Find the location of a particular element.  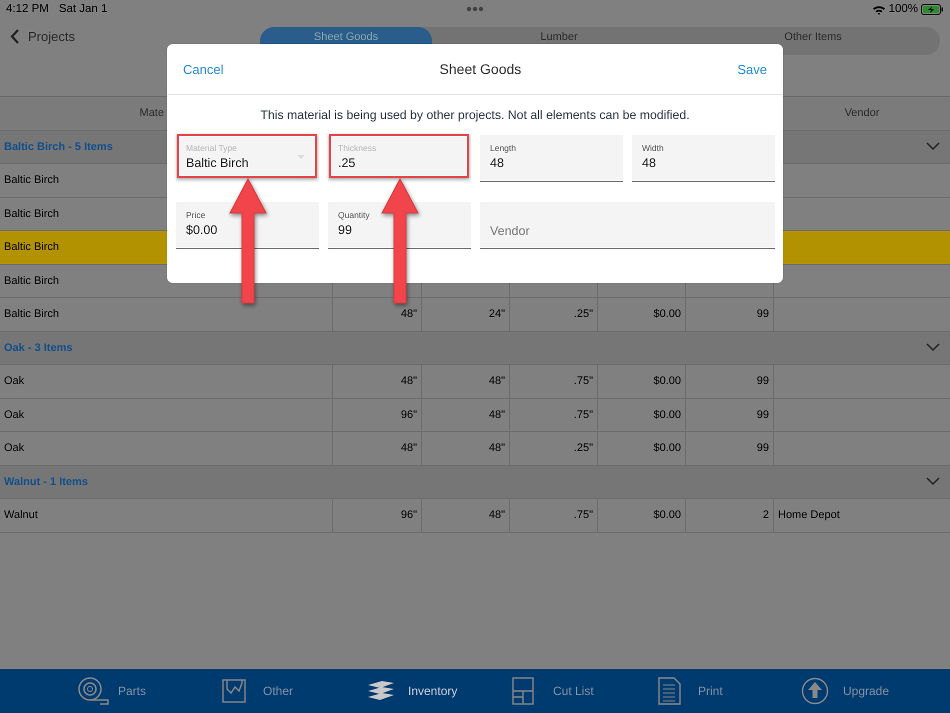

table-cell: Home Depot is located at coordinates (809, 515).